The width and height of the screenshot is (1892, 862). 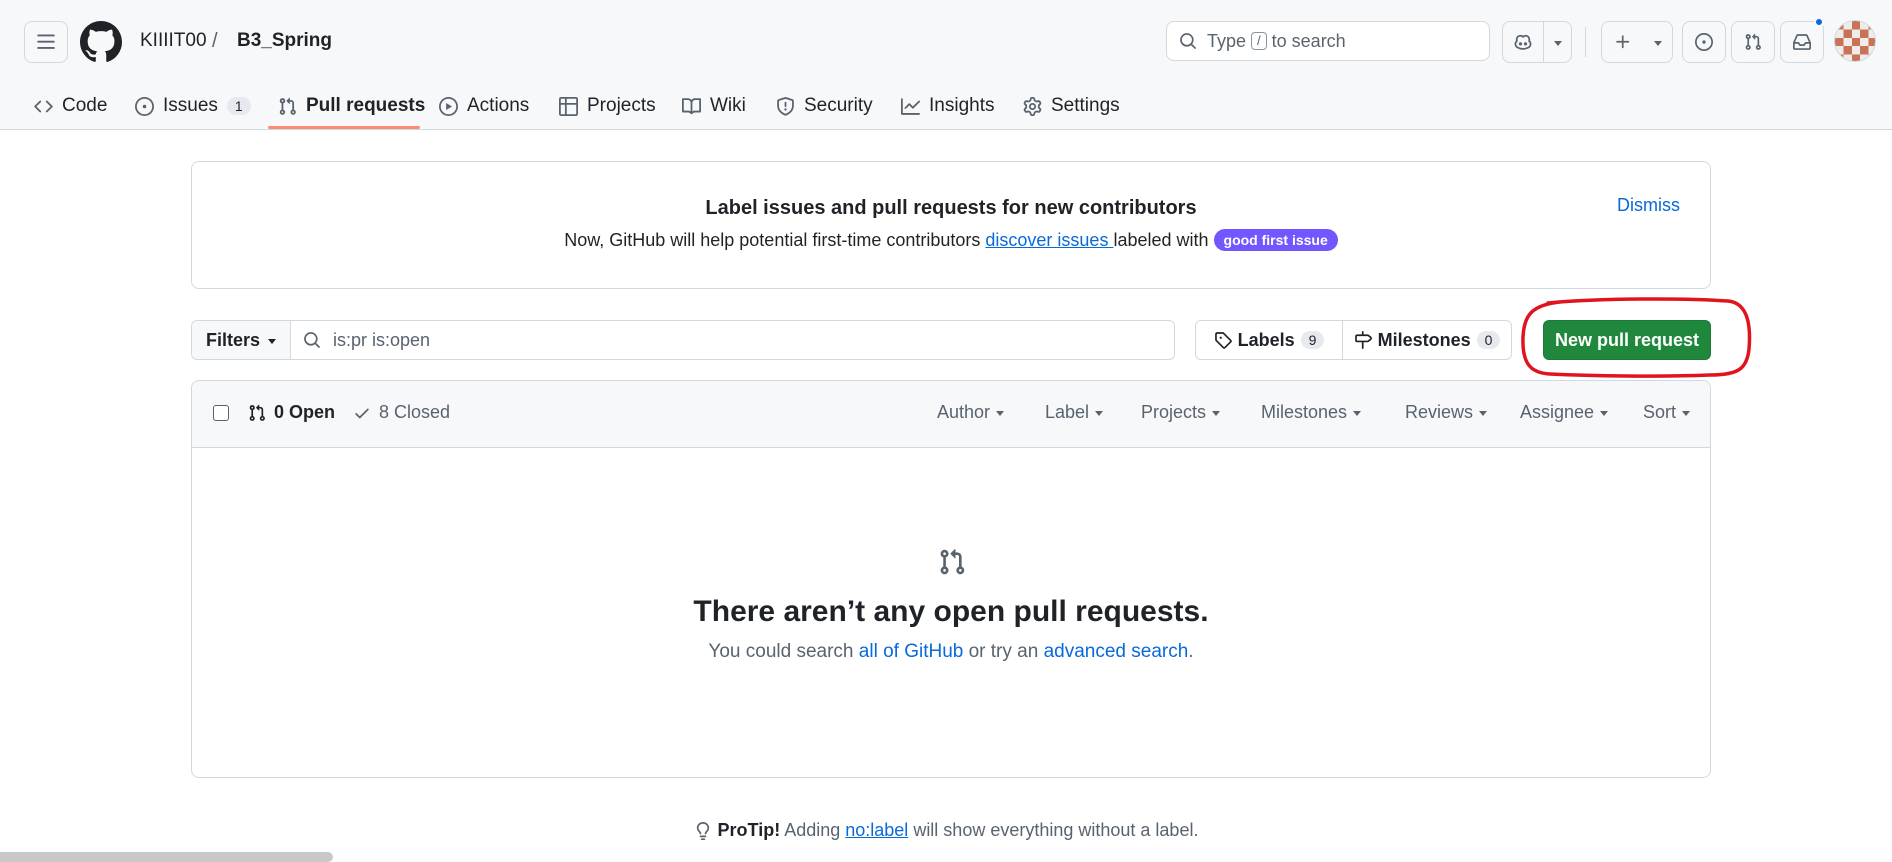 What do you see at coordinates (1667, 412) in the screenshot?
I see `sort-dropdown: Sort` at bounding box center [1667, 412].